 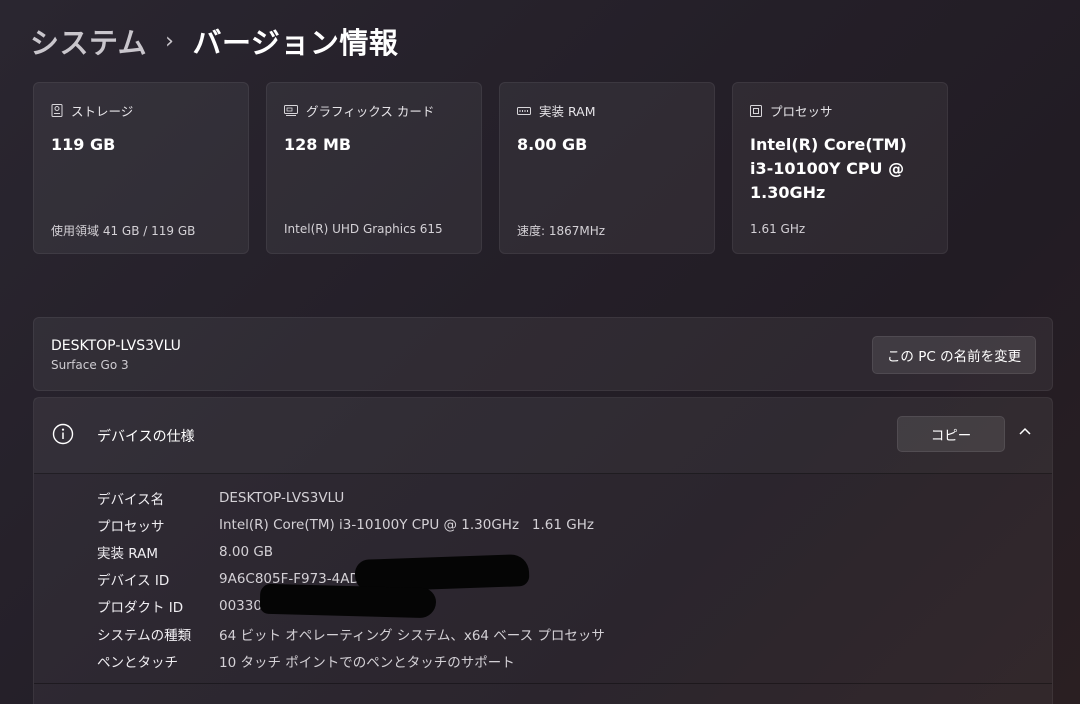 I want to click on storage-card: ストレージ 119 GB 使用領域 41 GB / 119 GB, so click(x=141, y=168).